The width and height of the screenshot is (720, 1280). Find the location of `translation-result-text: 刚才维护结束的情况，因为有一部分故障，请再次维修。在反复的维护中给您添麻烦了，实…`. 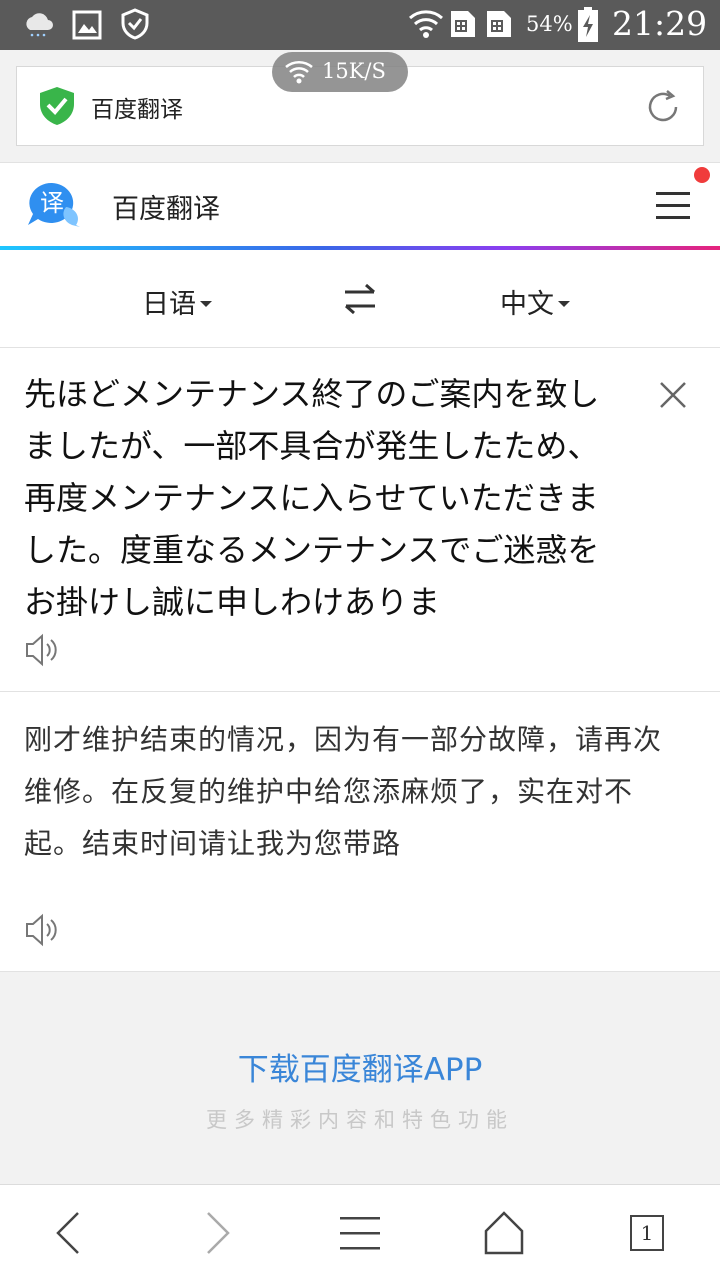

translation-result-text: 刚才维护结束的情况，因为有一部分故障，请再次维修。在反复的维护中给您添麻烦了，实… is located at coordinates (343, 791).